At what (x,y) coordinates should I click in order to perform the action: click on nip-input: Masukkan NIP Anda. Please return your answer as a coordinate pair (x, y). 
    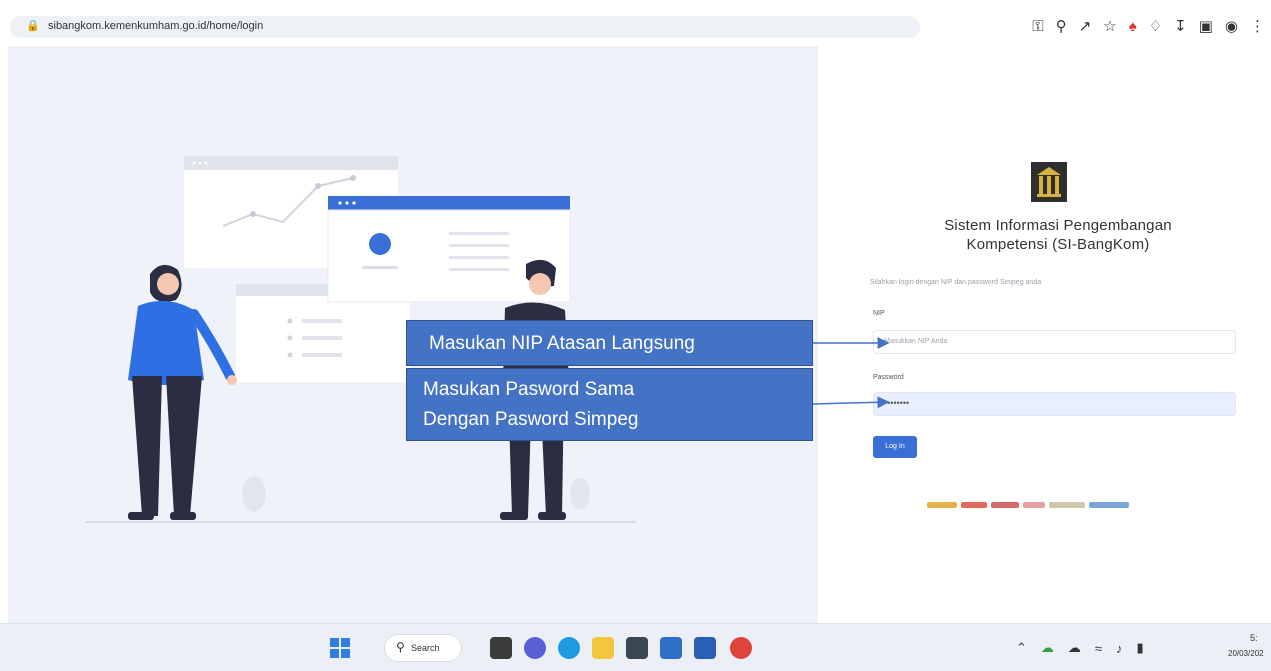
    Looking at the image, I should click on (1054, 342).